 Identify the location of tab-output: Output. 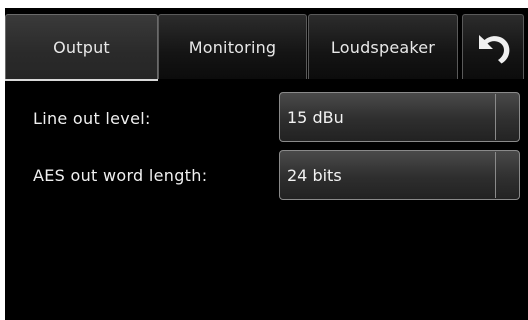
(81, 47).